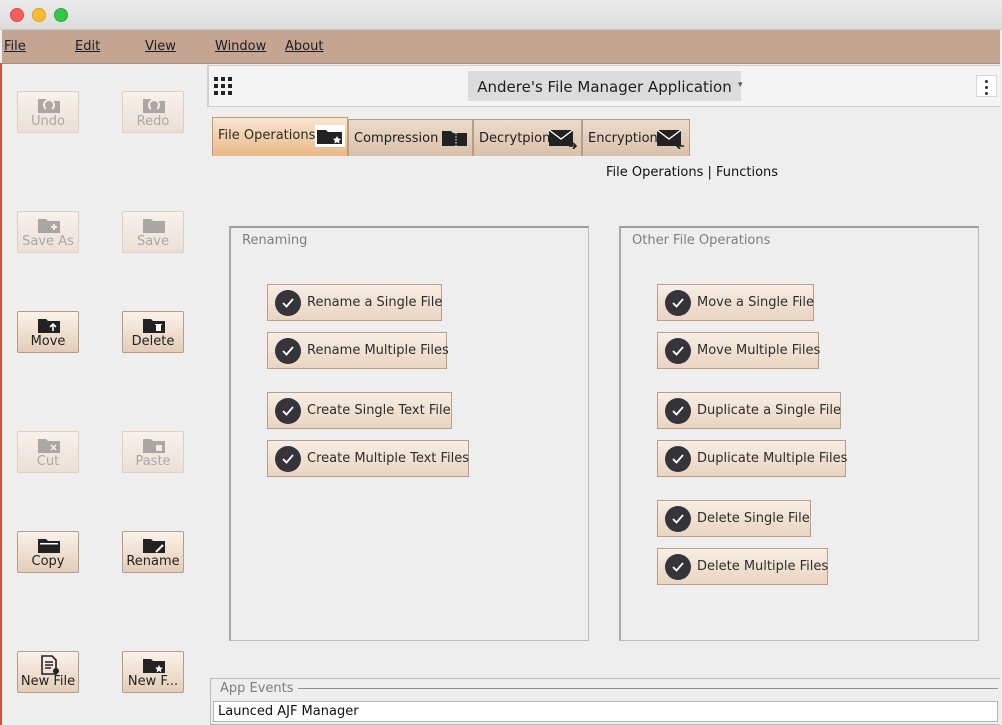 This screenshot has height=725, width=1002. I want to click on button-label: Rename a Single File, so click(375, 302).